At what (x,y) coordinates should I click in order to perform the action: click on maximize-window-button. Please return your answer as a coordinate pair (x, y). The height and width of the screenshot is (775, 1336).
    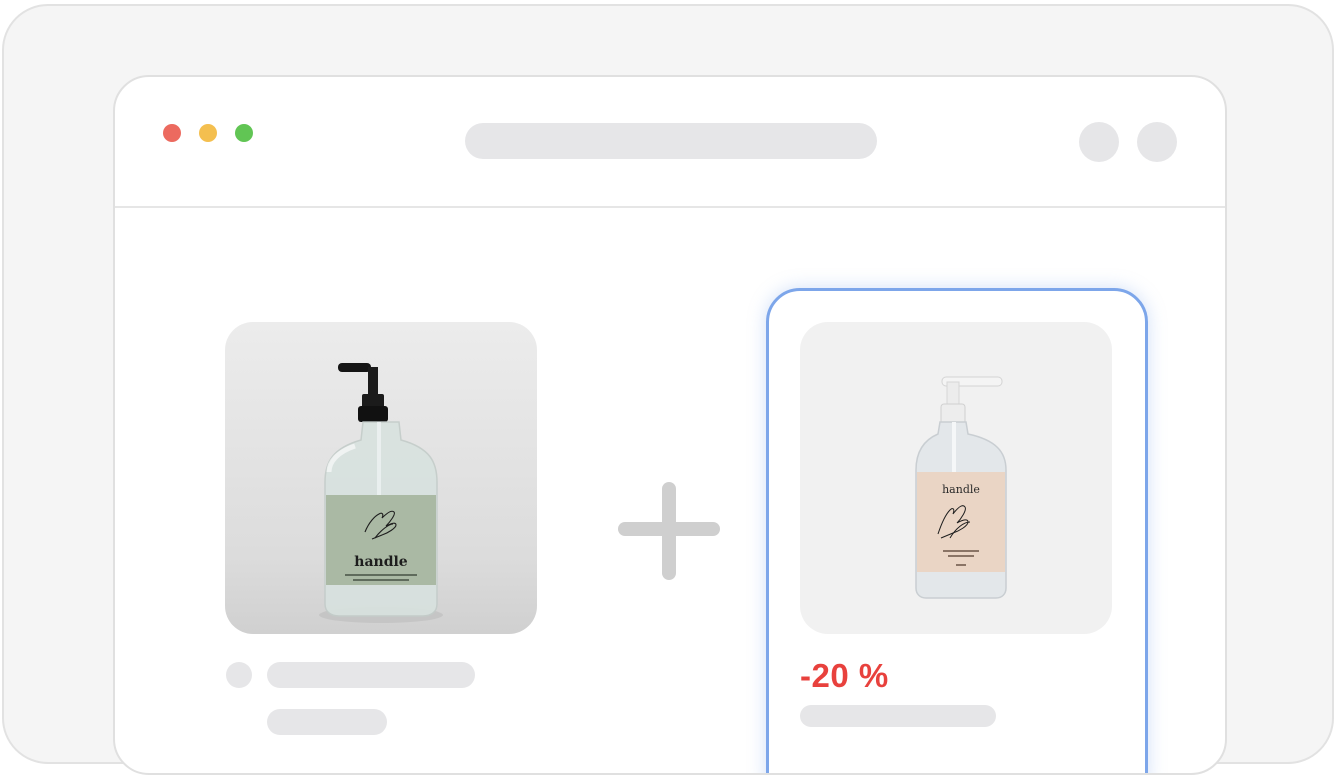
    Looking at the image, I should click on (244, 133).